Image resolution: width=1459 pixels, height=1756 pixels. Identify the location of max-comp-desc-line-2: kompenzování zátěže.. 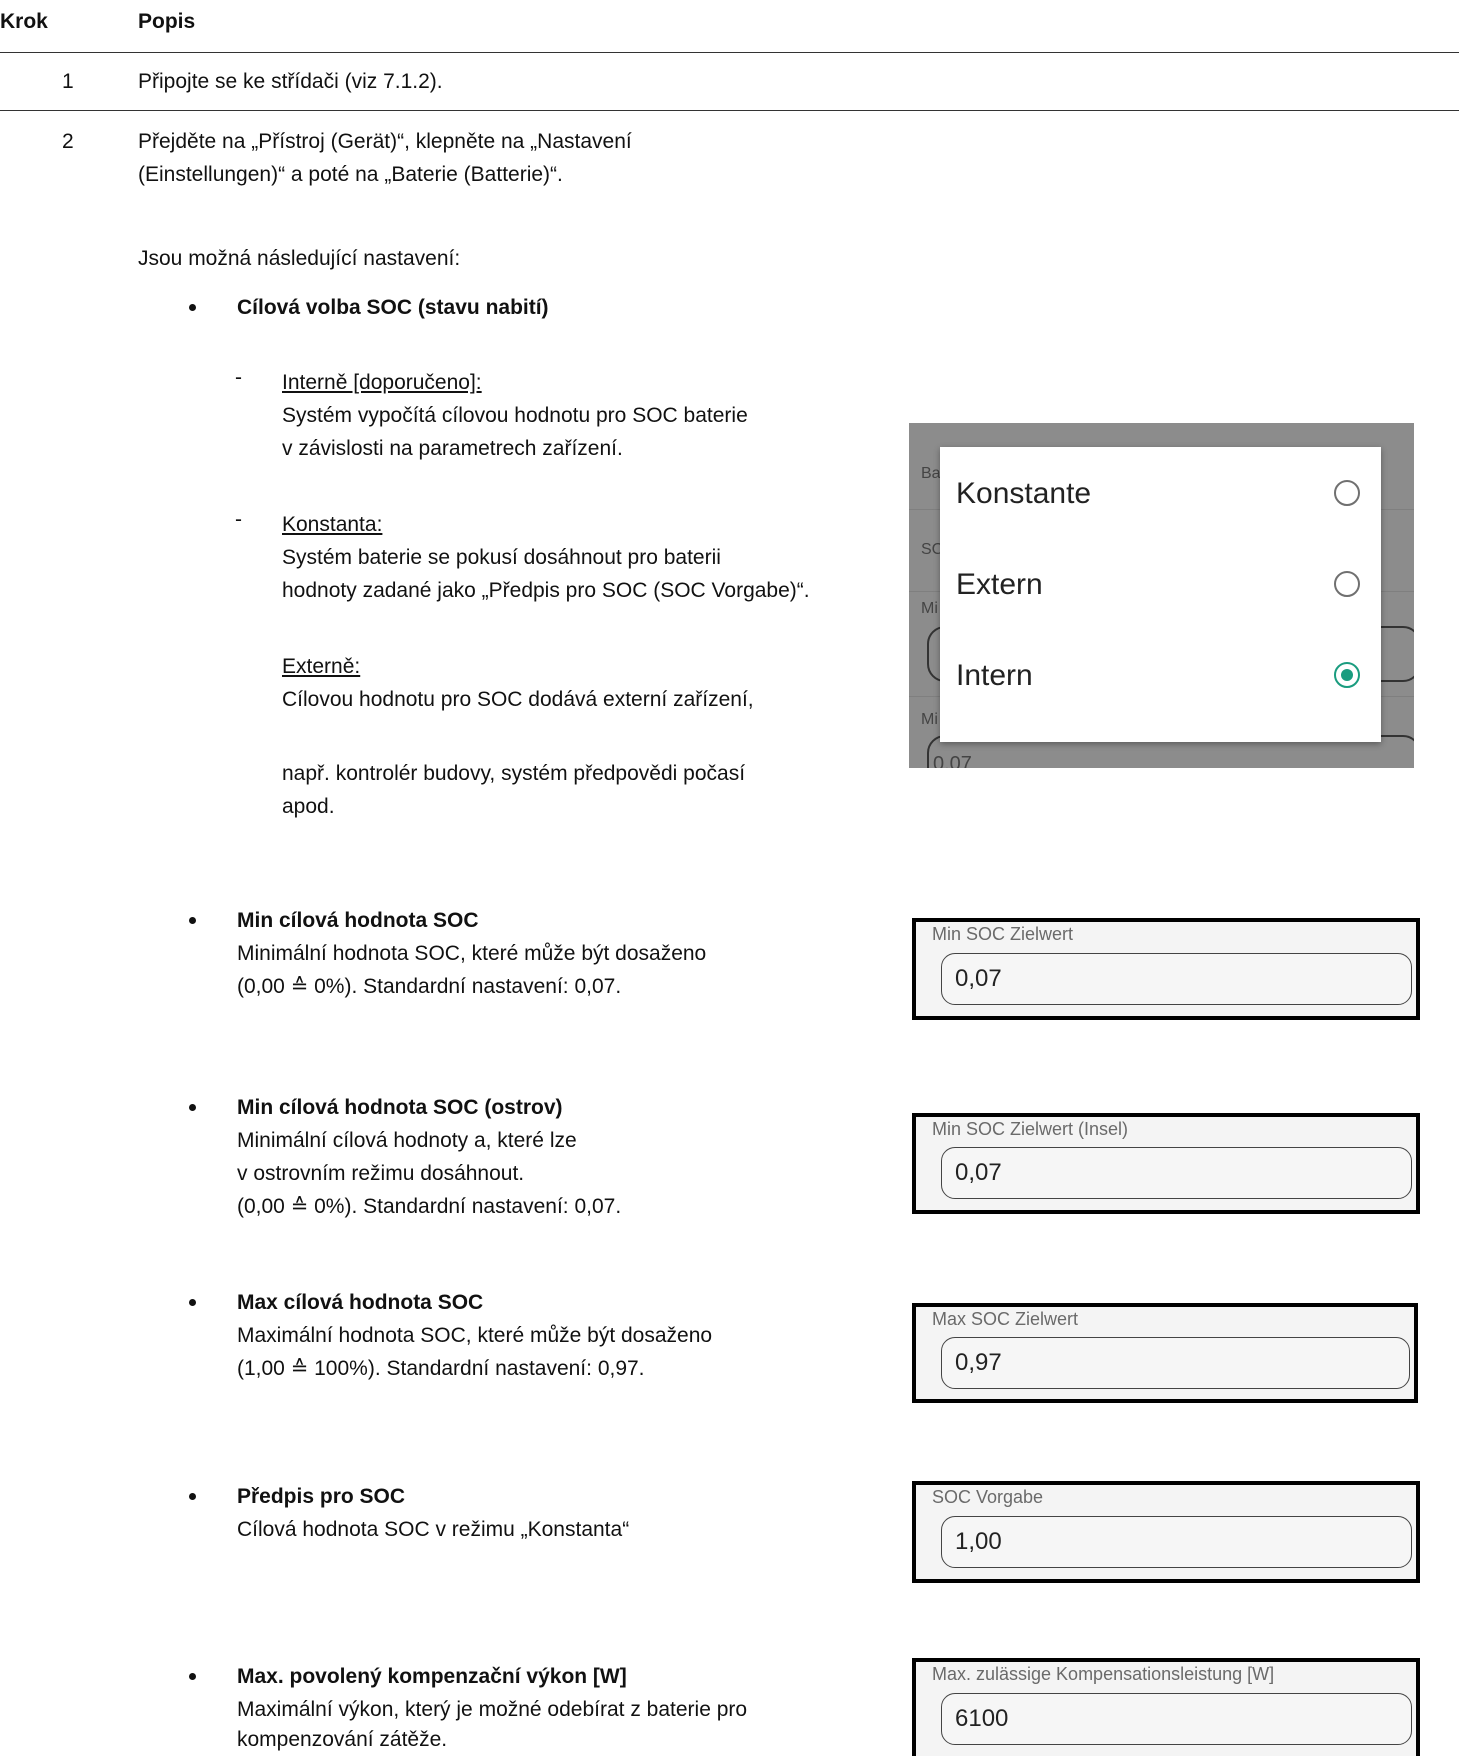
(342, 1739).